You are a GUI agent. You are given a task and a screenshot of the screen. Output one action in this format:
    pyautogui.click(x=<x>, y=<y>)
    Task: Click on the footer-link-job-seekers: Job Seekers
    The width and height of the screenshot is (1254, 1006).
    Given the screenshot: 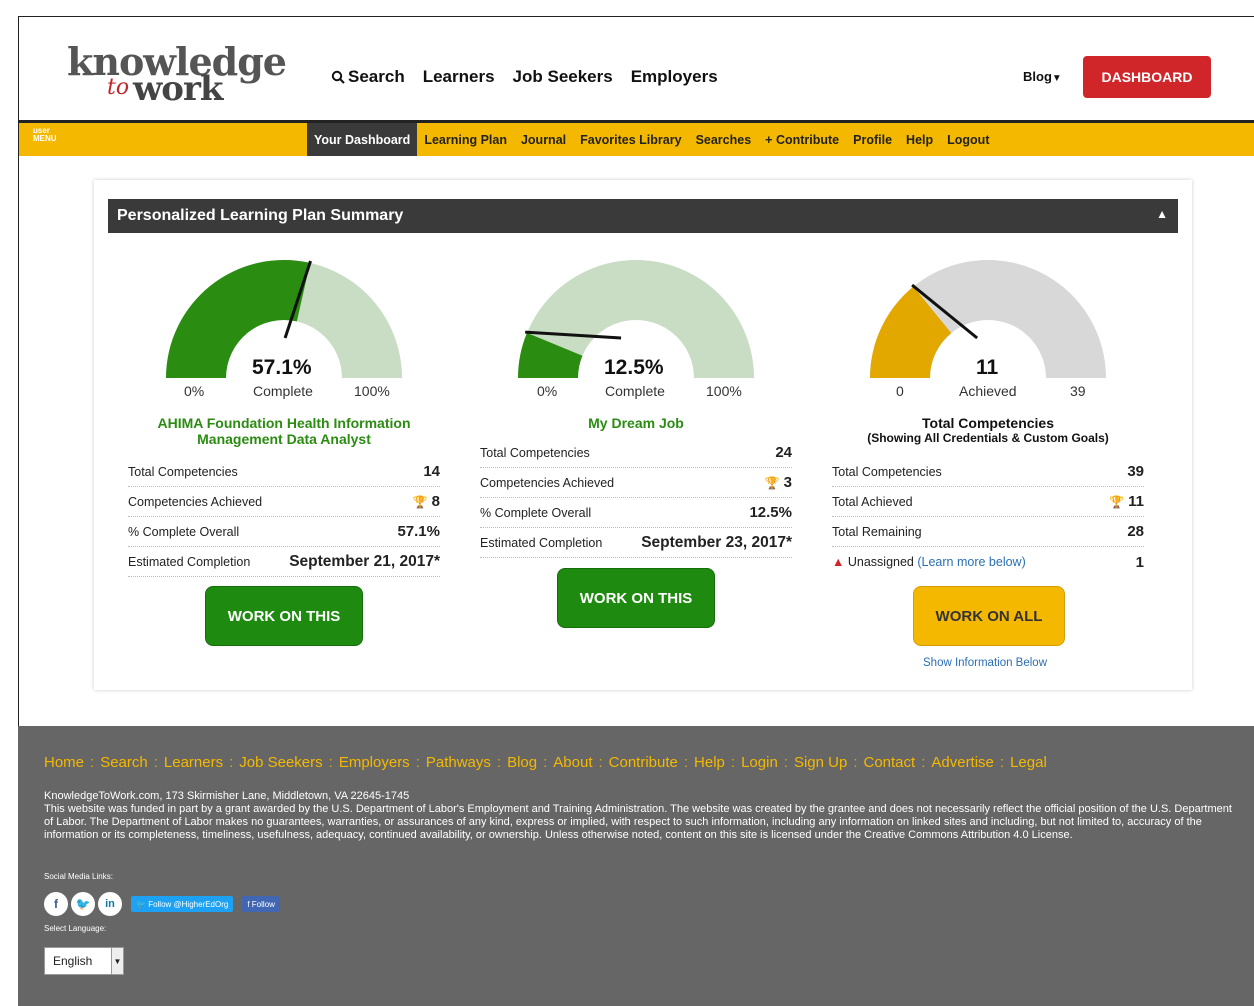 What is the action you would take?
    pyautogui.click(x=280, y=762)
    